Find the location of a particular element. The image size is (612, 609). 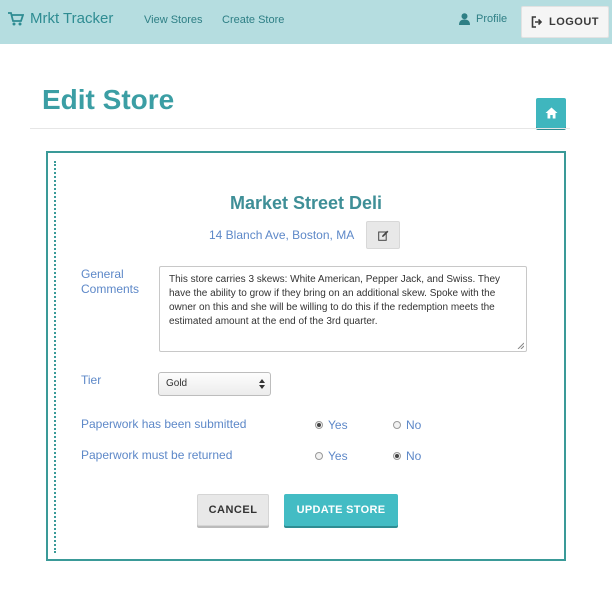

sign-out-icon is located at coordinates (537, 22).